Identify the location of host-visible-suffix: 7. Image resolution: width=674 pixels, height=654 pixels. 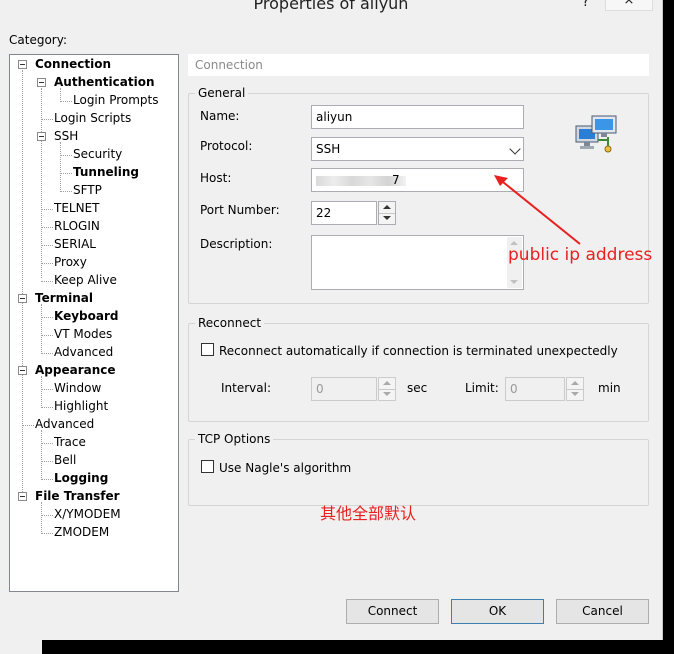
(396, 180).